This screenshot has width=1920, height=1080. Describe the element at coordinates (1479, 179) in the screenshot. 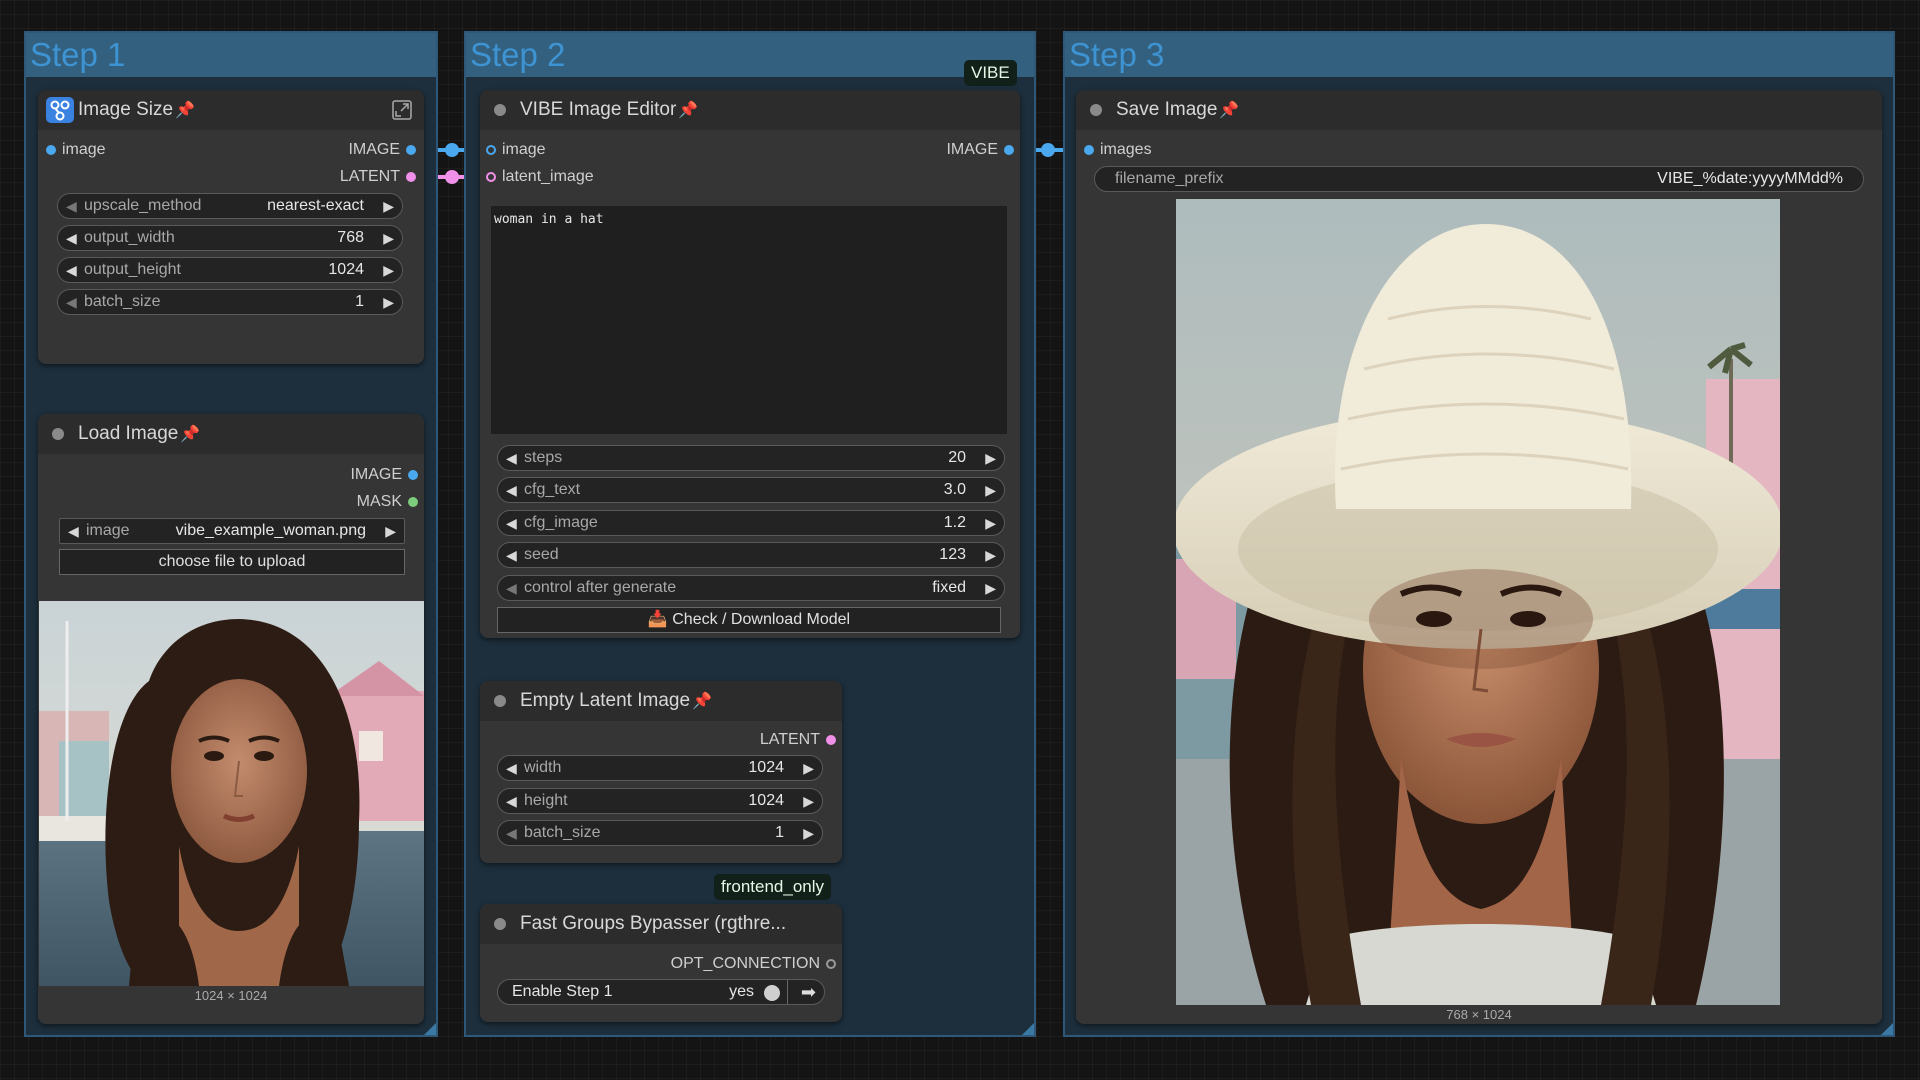

I see `widget-filename-prefix: filename_prefix VIBE_%date:yyyyMMdd%` at that location.